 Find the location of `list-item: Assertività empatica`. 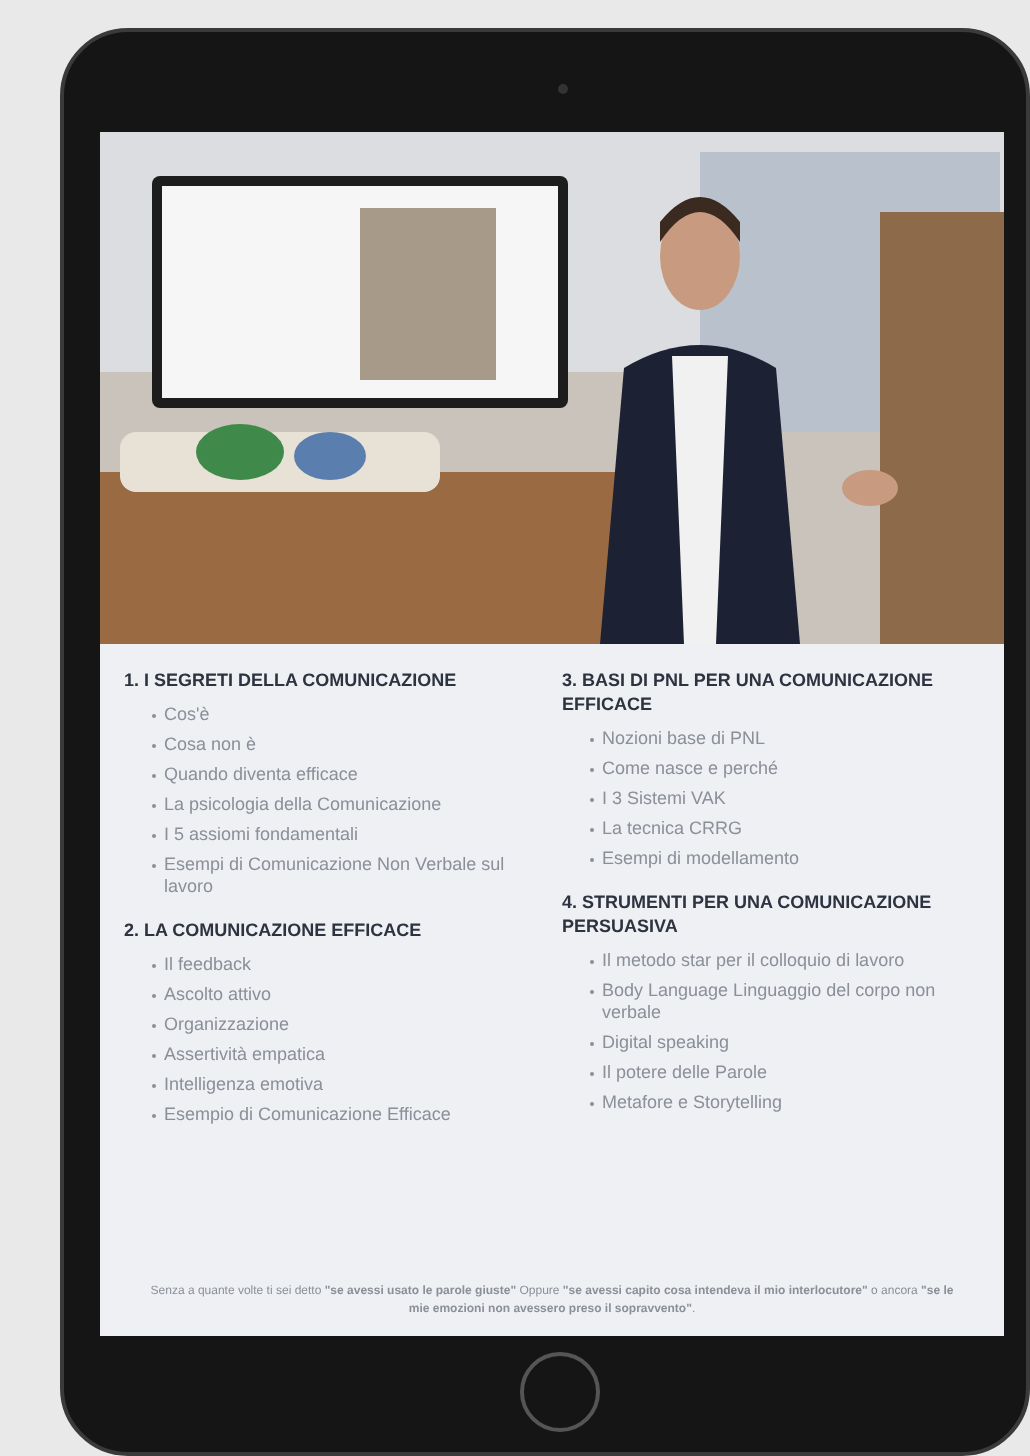

list-item: Assertività empatica is located at coordinates (245, 1055).